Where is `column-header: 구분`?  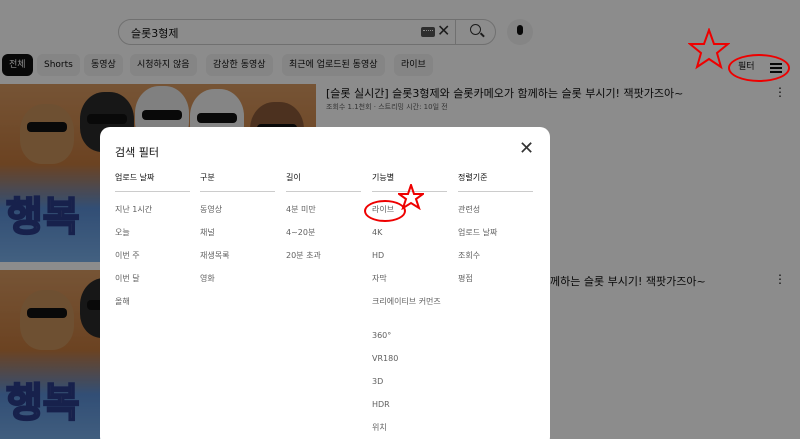 column-header: 구분 is located at coordinates (237, 182).